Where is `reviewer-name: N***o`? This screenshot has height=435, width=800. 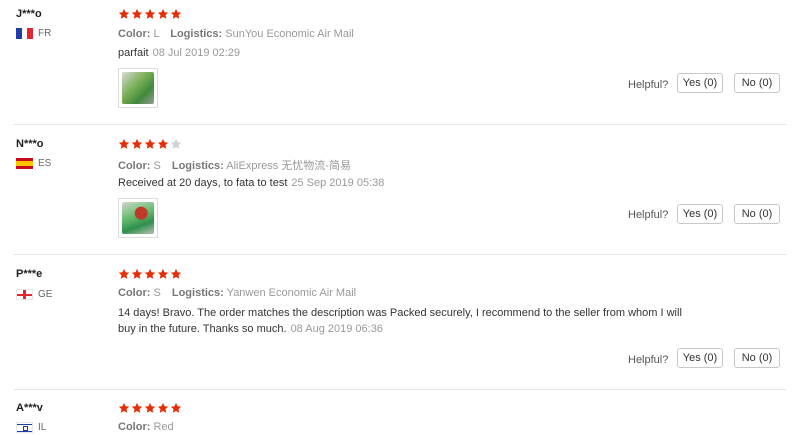
reviewer-name: N***o is located at coordinates (30, 144).